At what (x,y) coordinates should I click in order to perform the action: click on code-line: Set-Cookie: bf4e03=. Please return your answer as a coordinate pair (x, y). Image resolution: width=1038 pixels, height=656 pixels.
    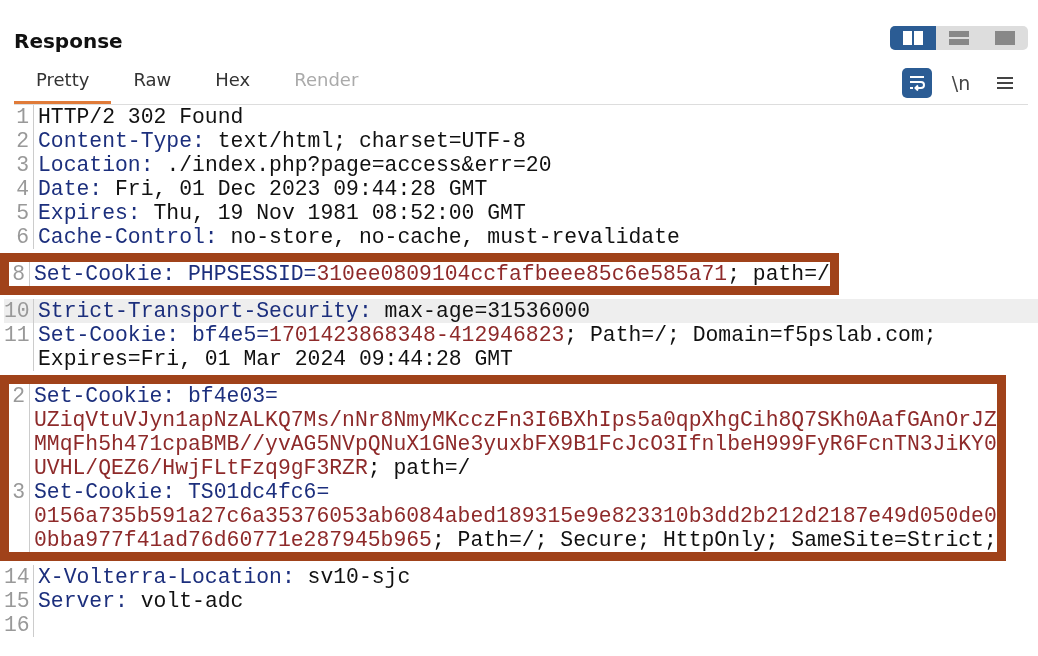
    Looking at the image, I should click on (155, 396).